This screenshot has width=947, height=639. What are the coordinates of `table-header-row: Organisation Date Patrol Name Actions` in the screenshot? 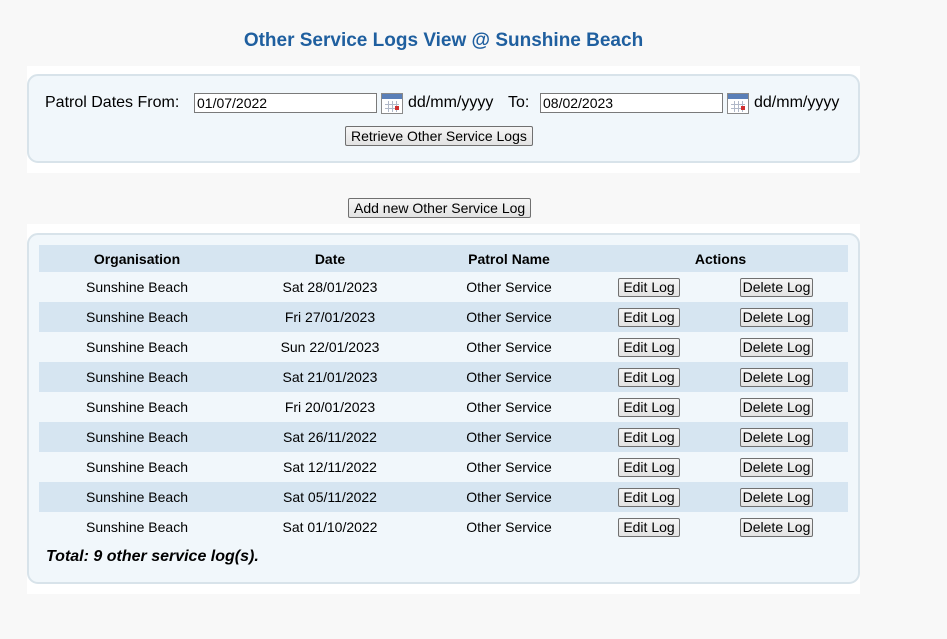 It's located at (443, 258).